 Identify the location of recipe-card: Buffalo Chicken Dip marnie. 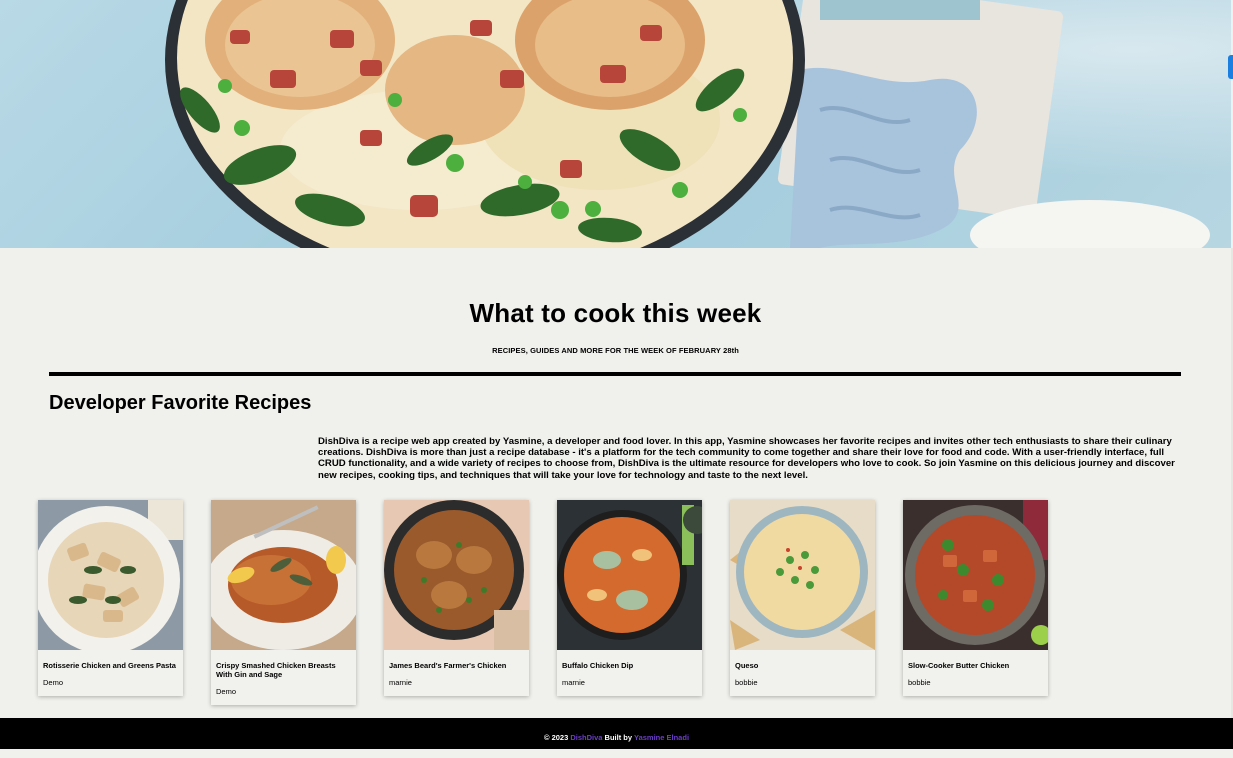
(629, 598).